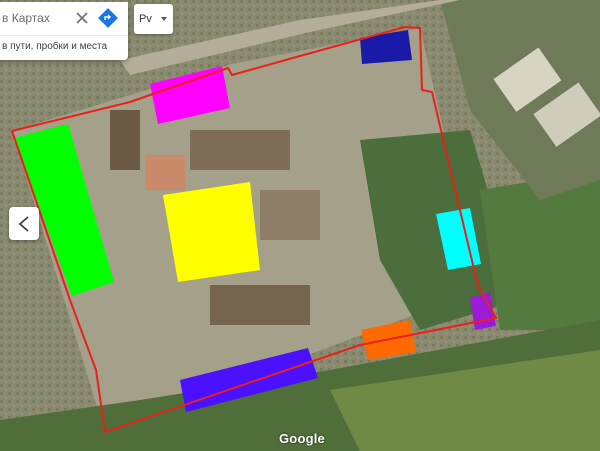 The height and width of the screenshot is (451, 600). Describe the element at coordinates (211, 232) in the screenshot. I see `building-yellow` at that location.